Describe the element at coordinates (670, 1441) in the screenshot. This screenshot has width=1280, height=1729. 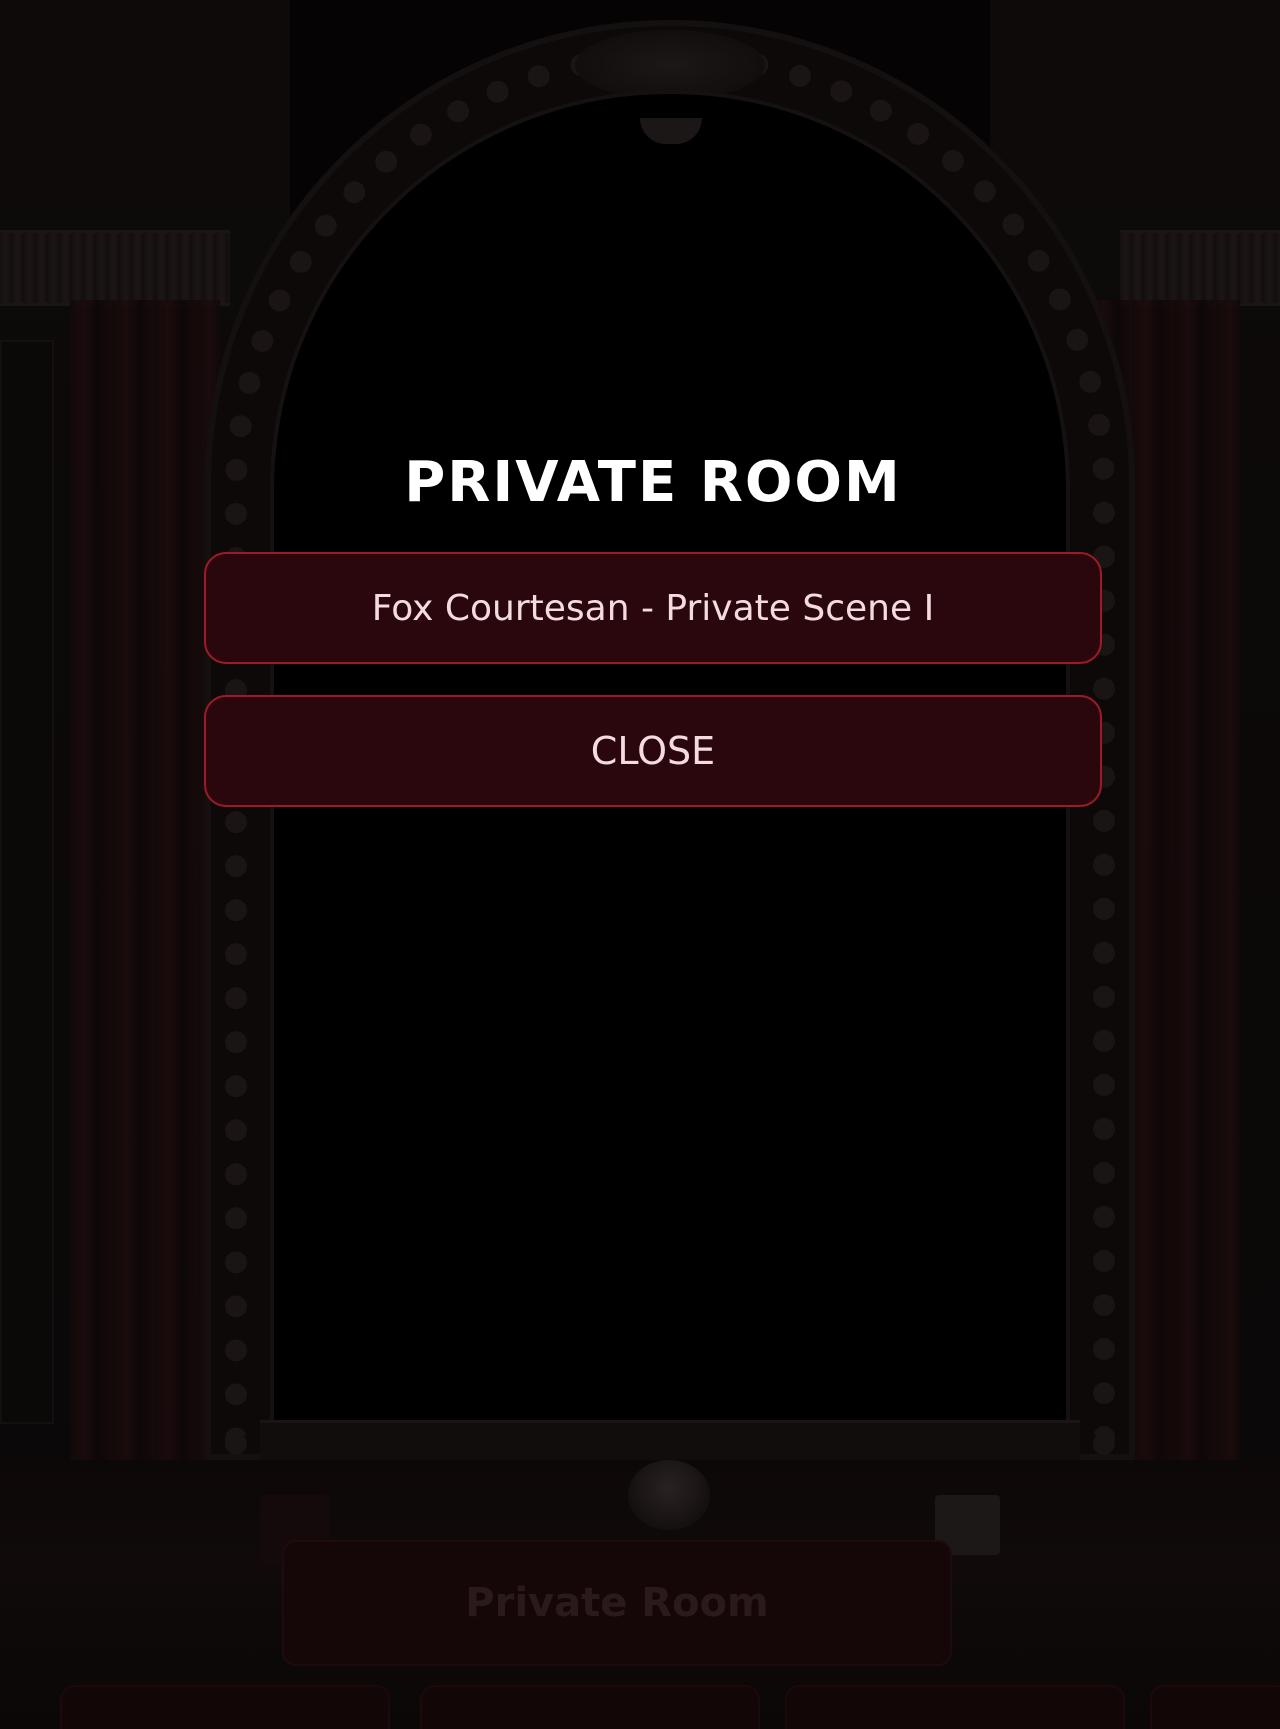
I see `frame-base` at that location.